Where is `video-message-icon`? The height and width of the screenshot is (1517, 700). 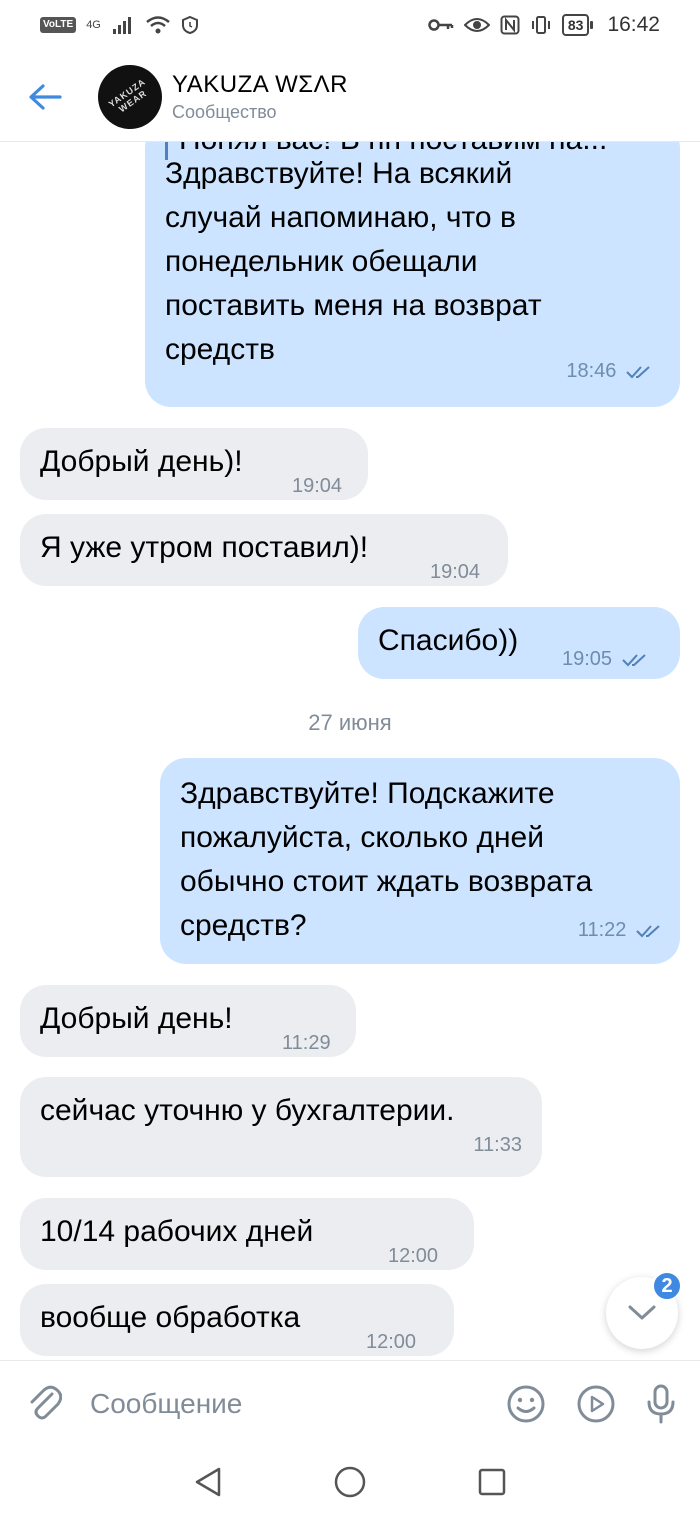
video-message-icon is located at coordinates (596, 1404).